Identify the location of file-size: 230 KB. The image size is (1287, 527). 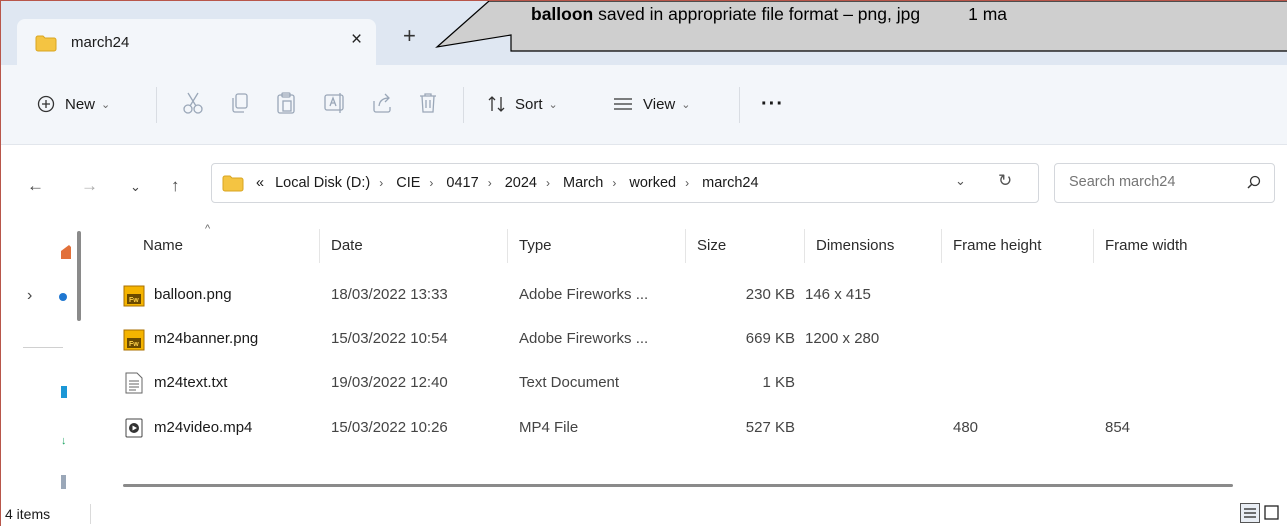
(770, 294).